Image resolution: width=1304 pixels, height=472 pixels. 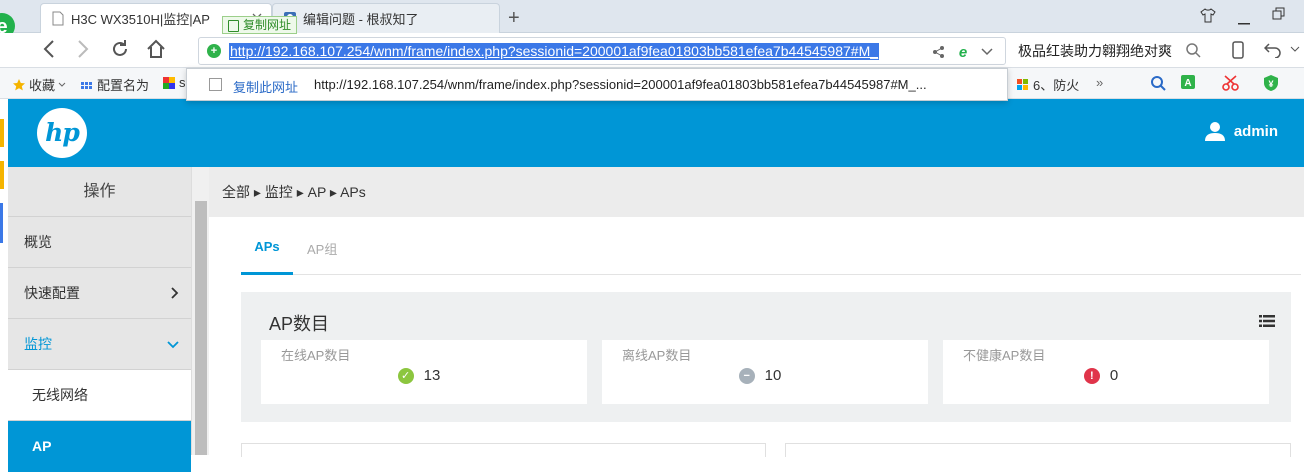 What do you see at coordinates (939, 52) in the screenshot?
I see `share-icon` at bounding box center [939, 52].